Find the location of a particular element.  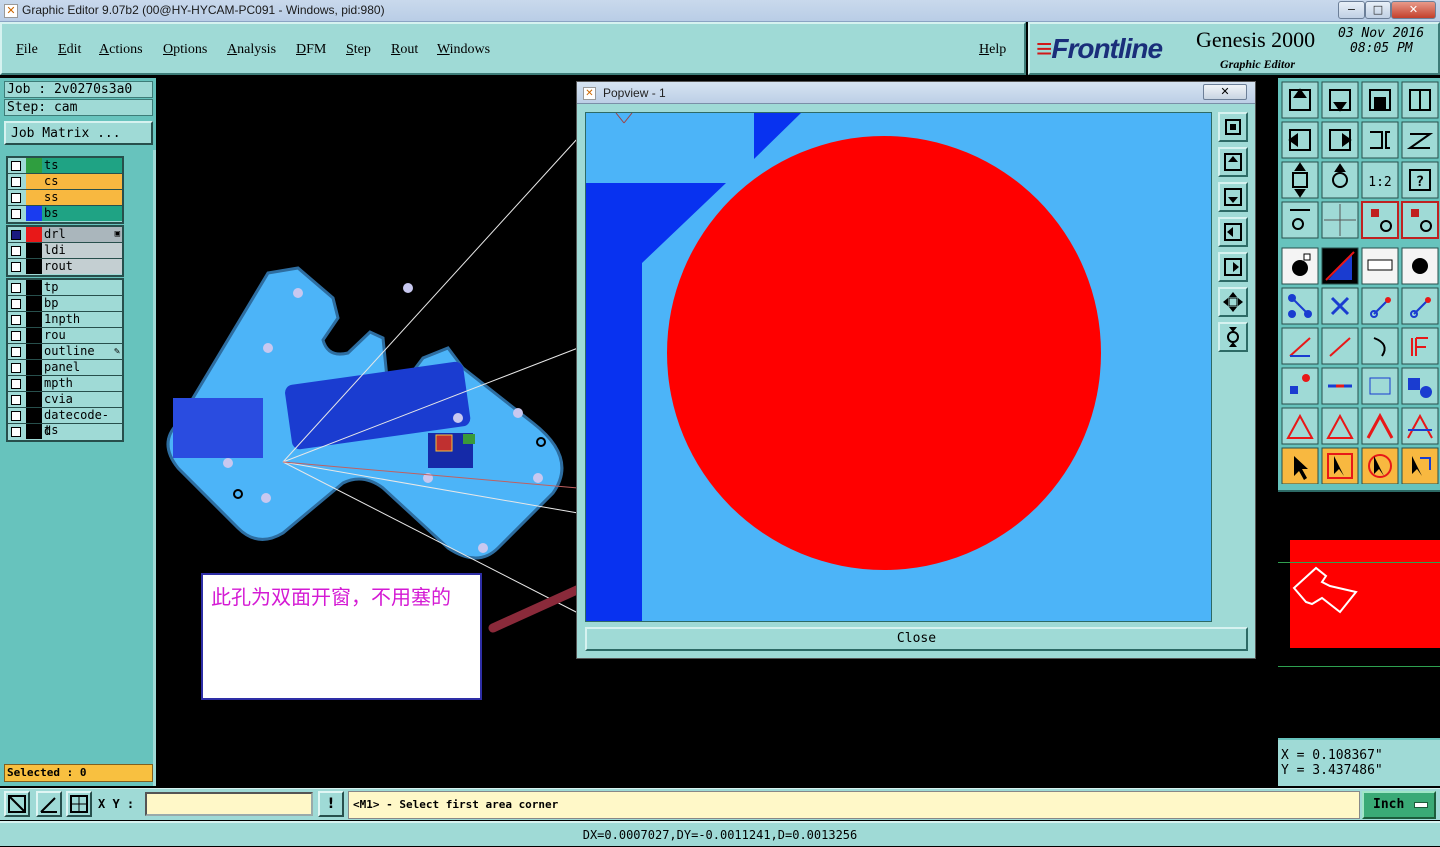

zoom-fit-button is located at coordinates (1233, 127).